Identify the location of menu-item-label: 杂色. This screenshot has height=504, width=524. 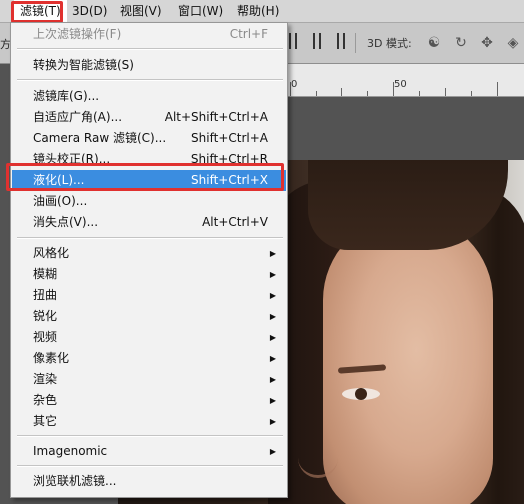
(45, 400).